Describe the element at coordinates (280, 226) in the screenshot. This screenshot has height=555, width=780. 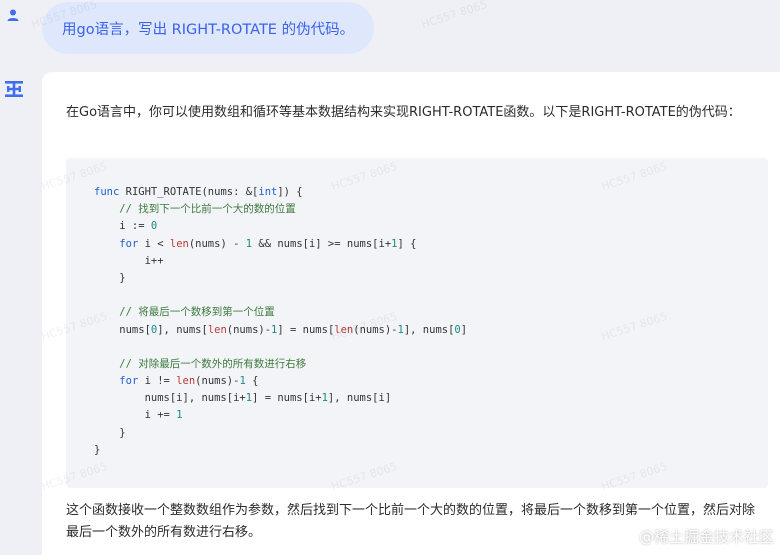
I see `code-line: i := 0` at that location.